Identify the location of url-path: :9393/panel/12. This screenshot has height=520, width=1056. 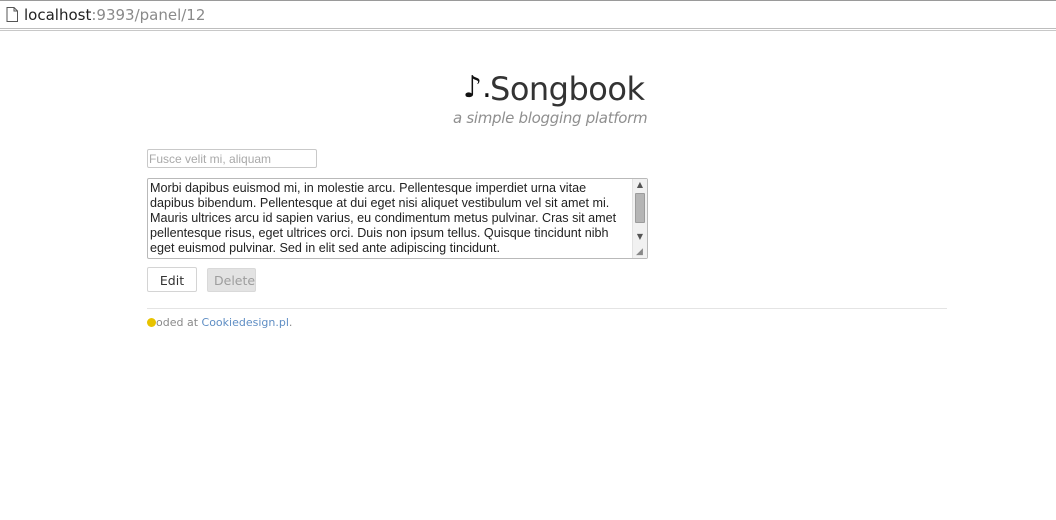
(148, 15).